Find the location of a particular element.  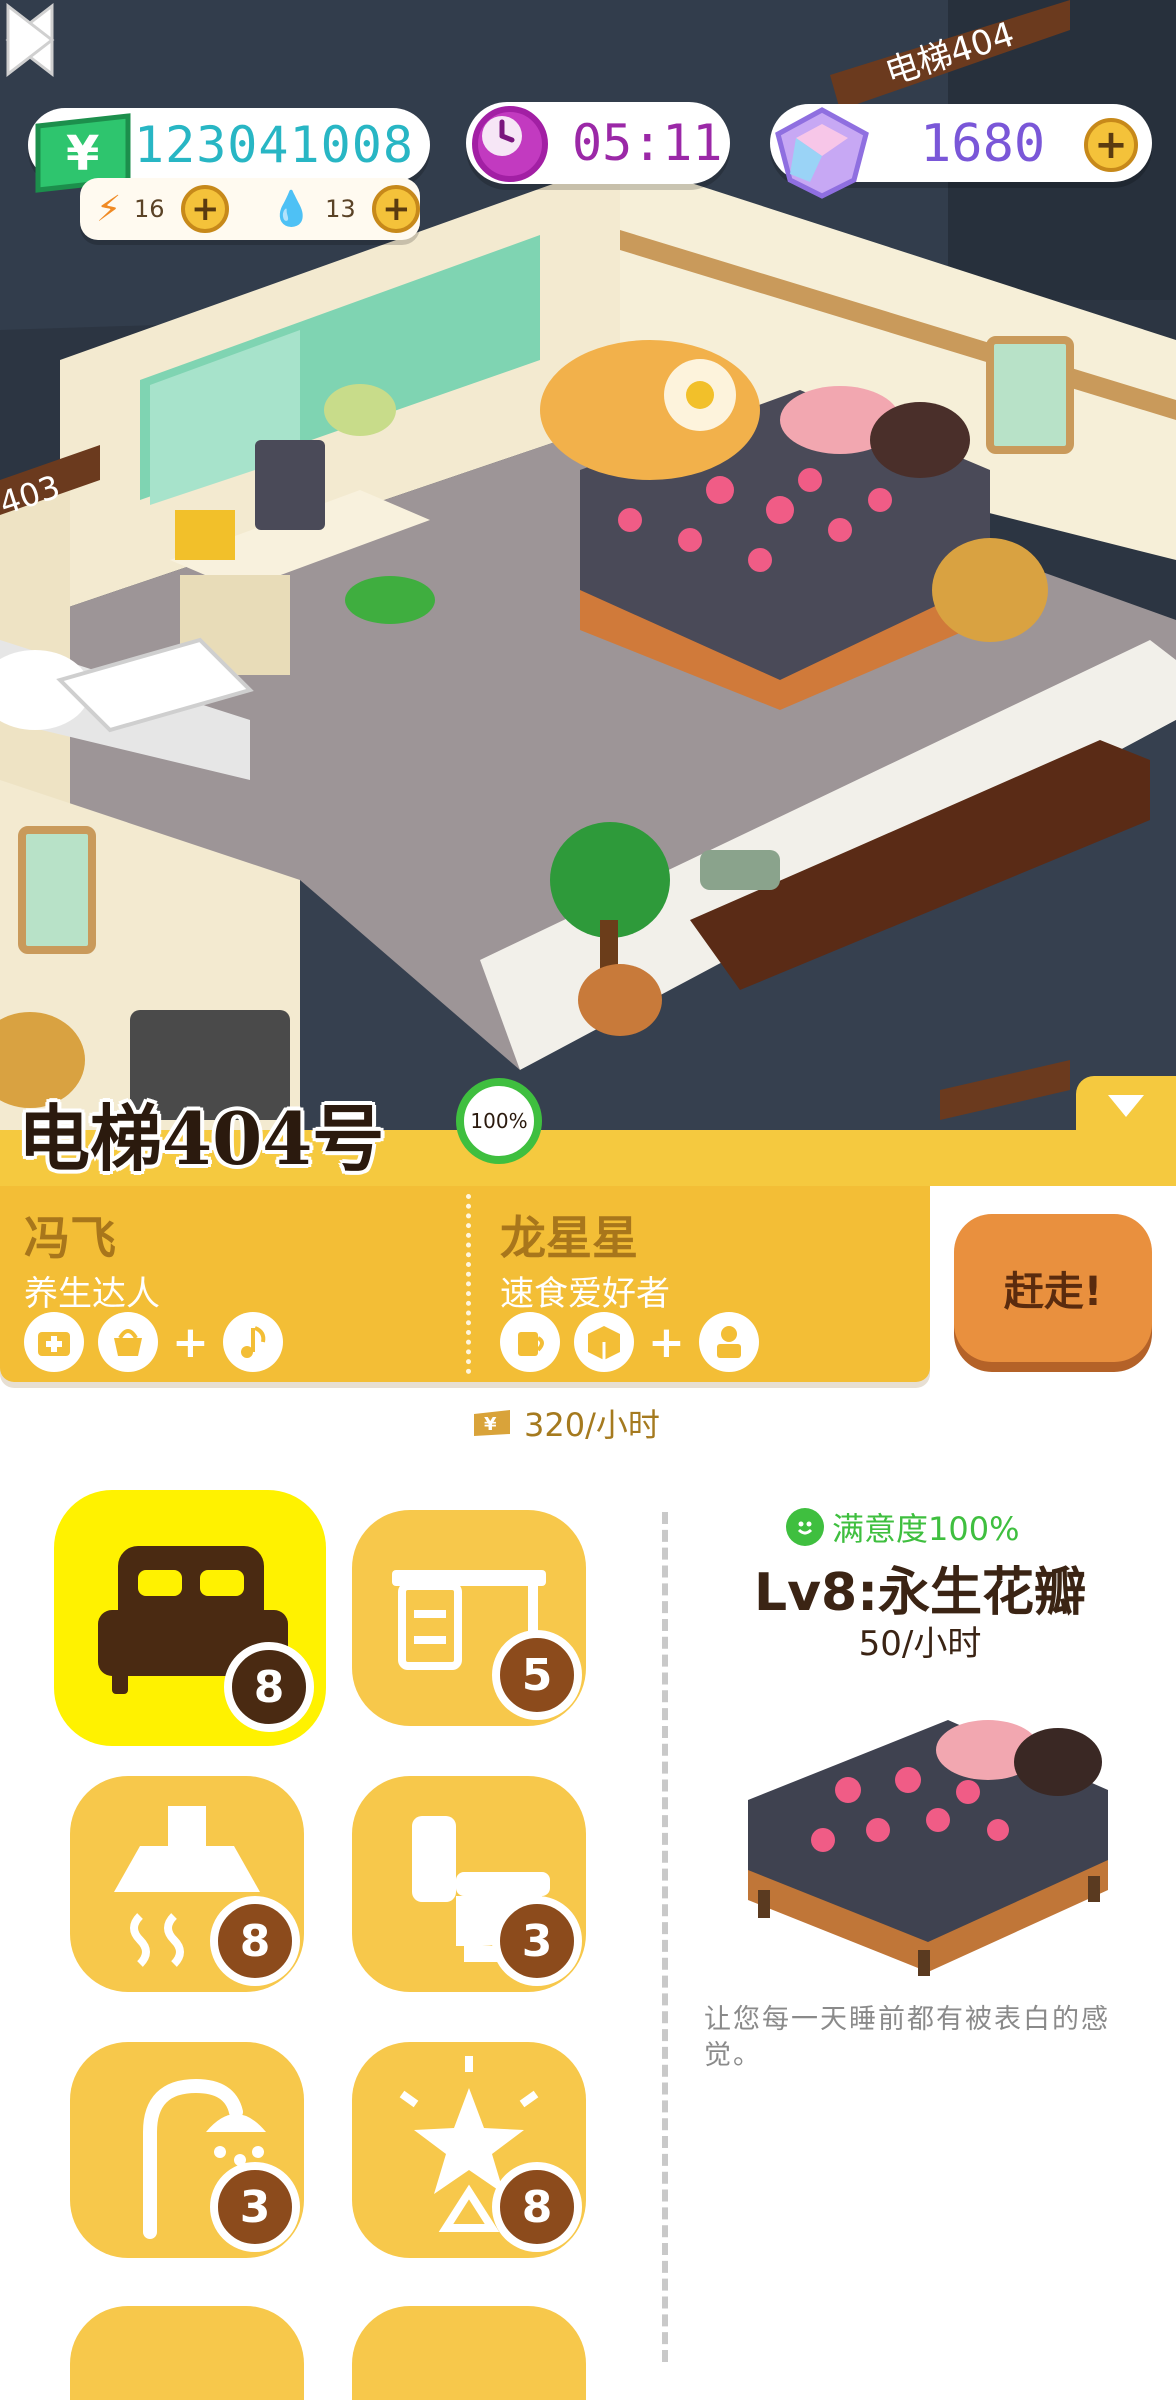

water-value: 13 is located at coordinates (340, 209).